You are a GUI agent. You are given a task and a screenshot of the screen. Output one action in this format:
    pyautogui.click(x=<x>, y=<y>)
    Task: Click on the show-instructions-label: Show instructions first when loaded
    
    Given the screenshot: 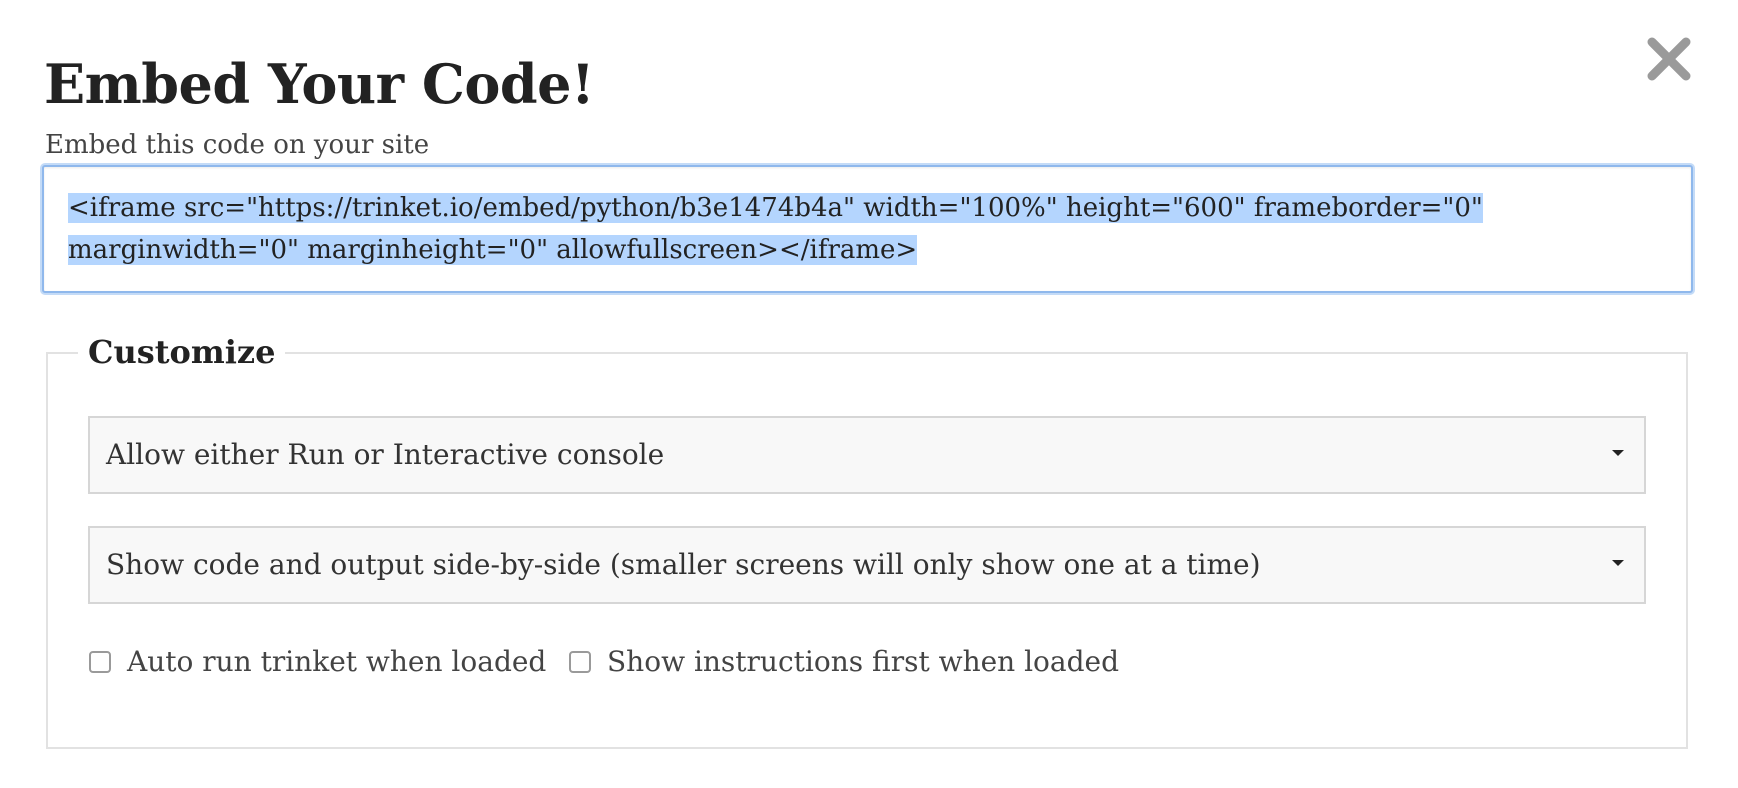 What is the action you would take?
    pyautogui.click(x=863, y=661)
    